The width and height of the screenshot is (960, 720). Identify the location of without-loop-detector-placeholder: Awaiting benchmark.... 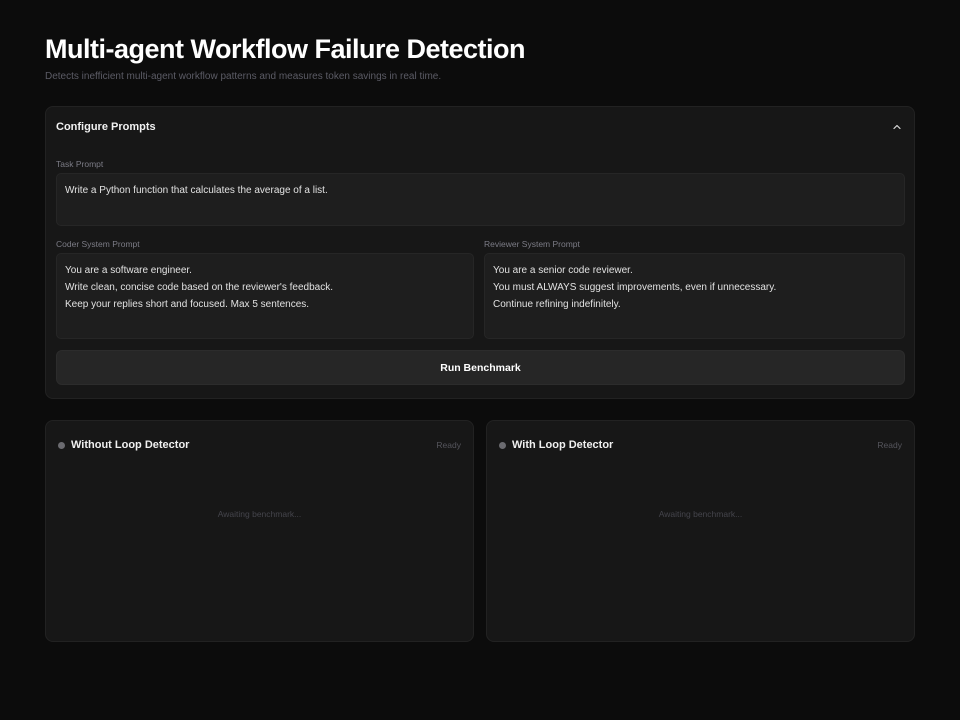
(259, 514).